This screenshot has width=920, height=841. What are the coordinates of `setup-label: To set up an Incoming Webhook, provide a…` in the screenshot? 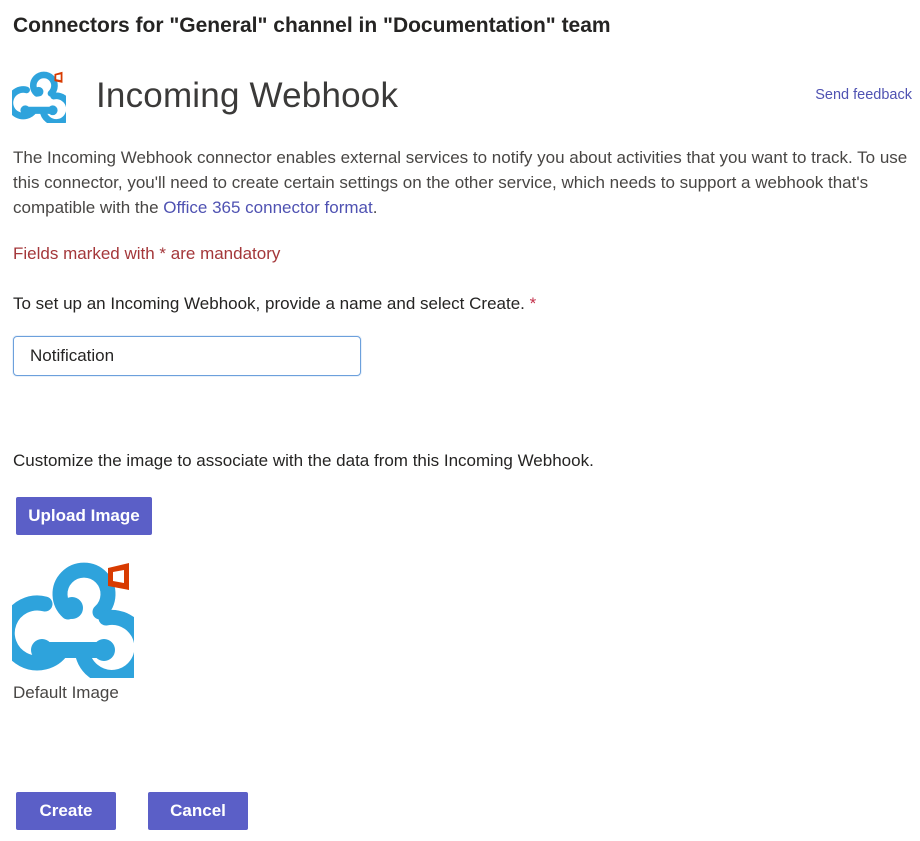 It's located at (274, 304).